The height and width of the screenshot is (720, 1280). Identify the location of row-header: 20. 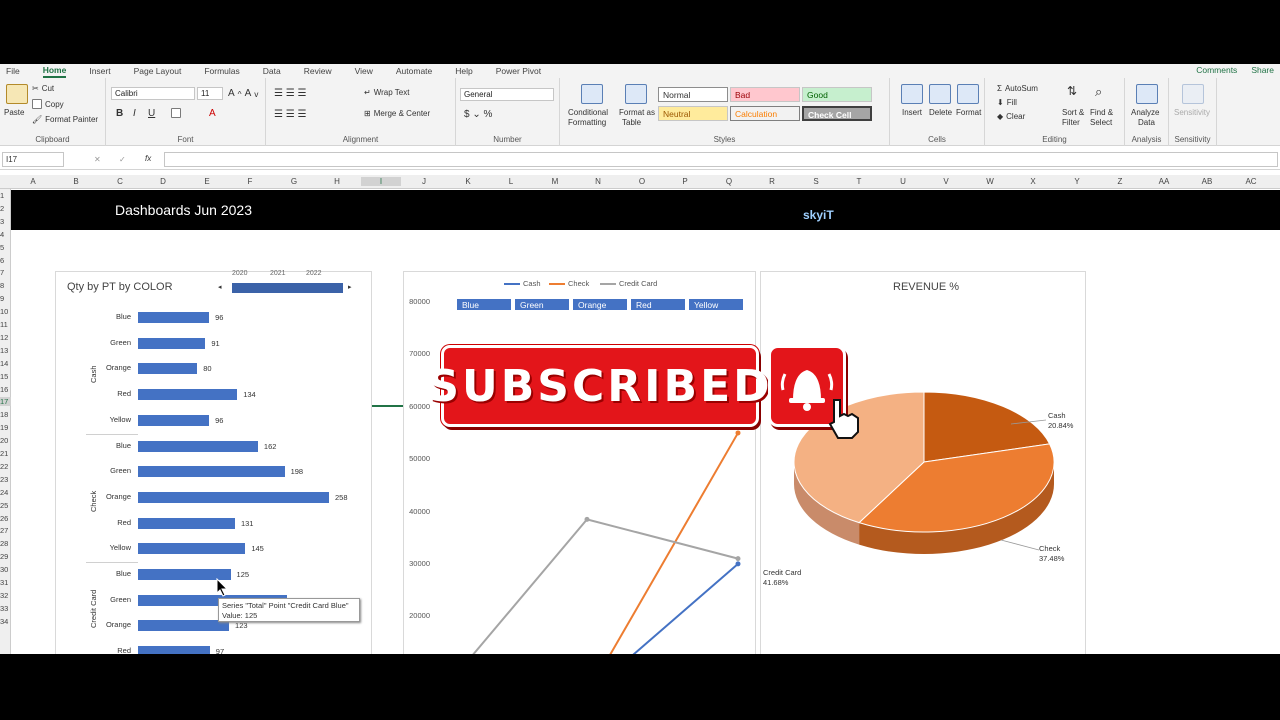
(5, 440).